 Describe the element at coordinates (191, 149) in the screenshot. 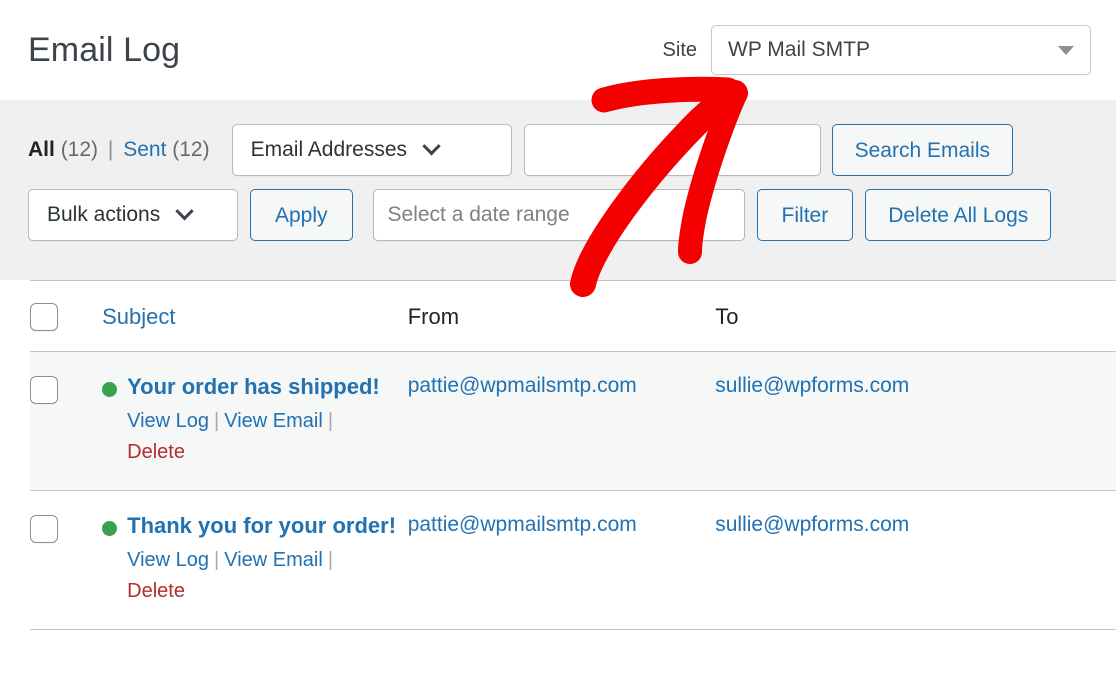

I see `view-sent-count: (12)` at that location.